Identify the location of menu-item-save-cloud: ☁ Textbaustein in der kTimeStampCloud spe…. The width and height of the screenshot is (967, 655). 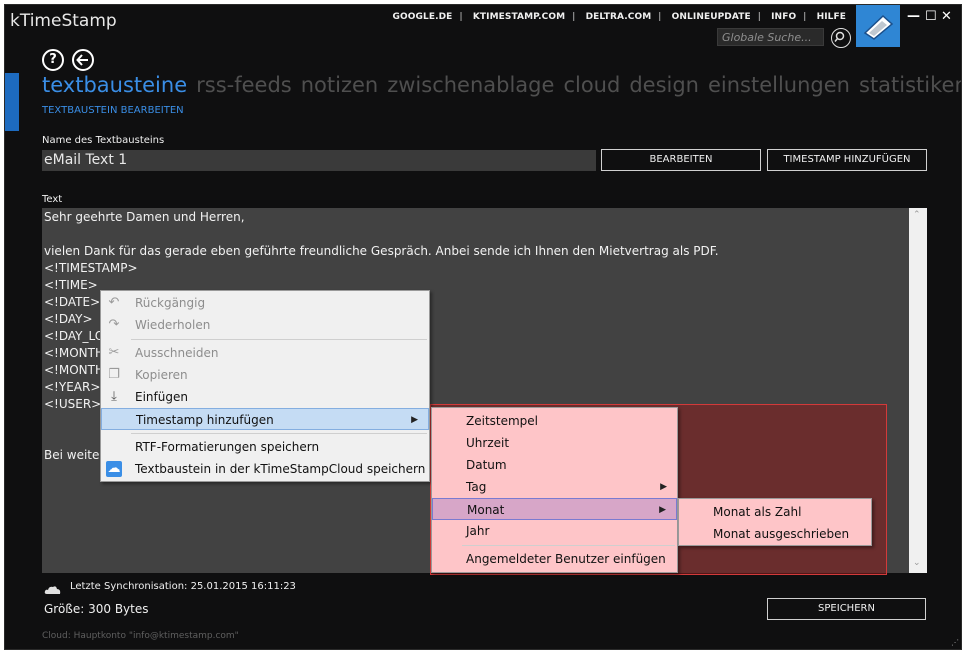
(265, 469).